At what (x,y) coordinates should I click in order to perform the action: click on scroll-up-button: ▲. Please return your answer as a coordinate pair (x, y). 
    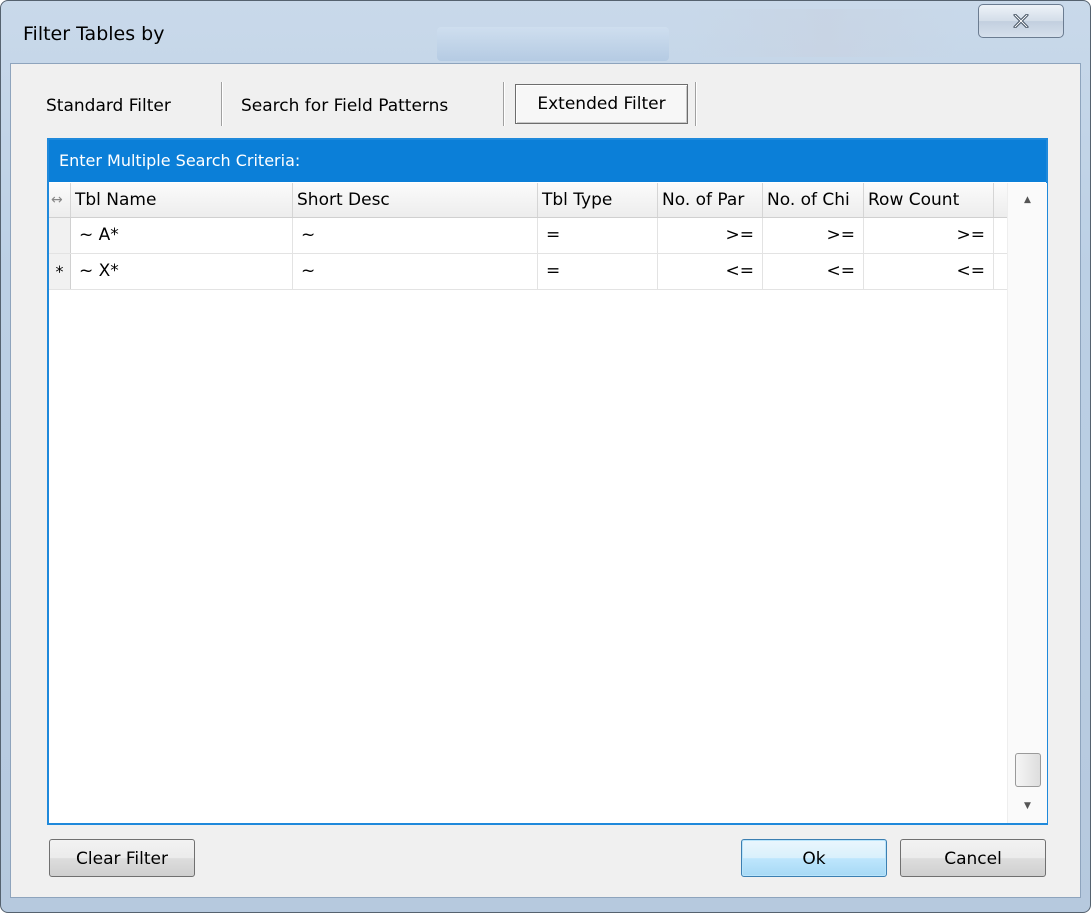
    Looking at the image, I should click on (1027, 200).